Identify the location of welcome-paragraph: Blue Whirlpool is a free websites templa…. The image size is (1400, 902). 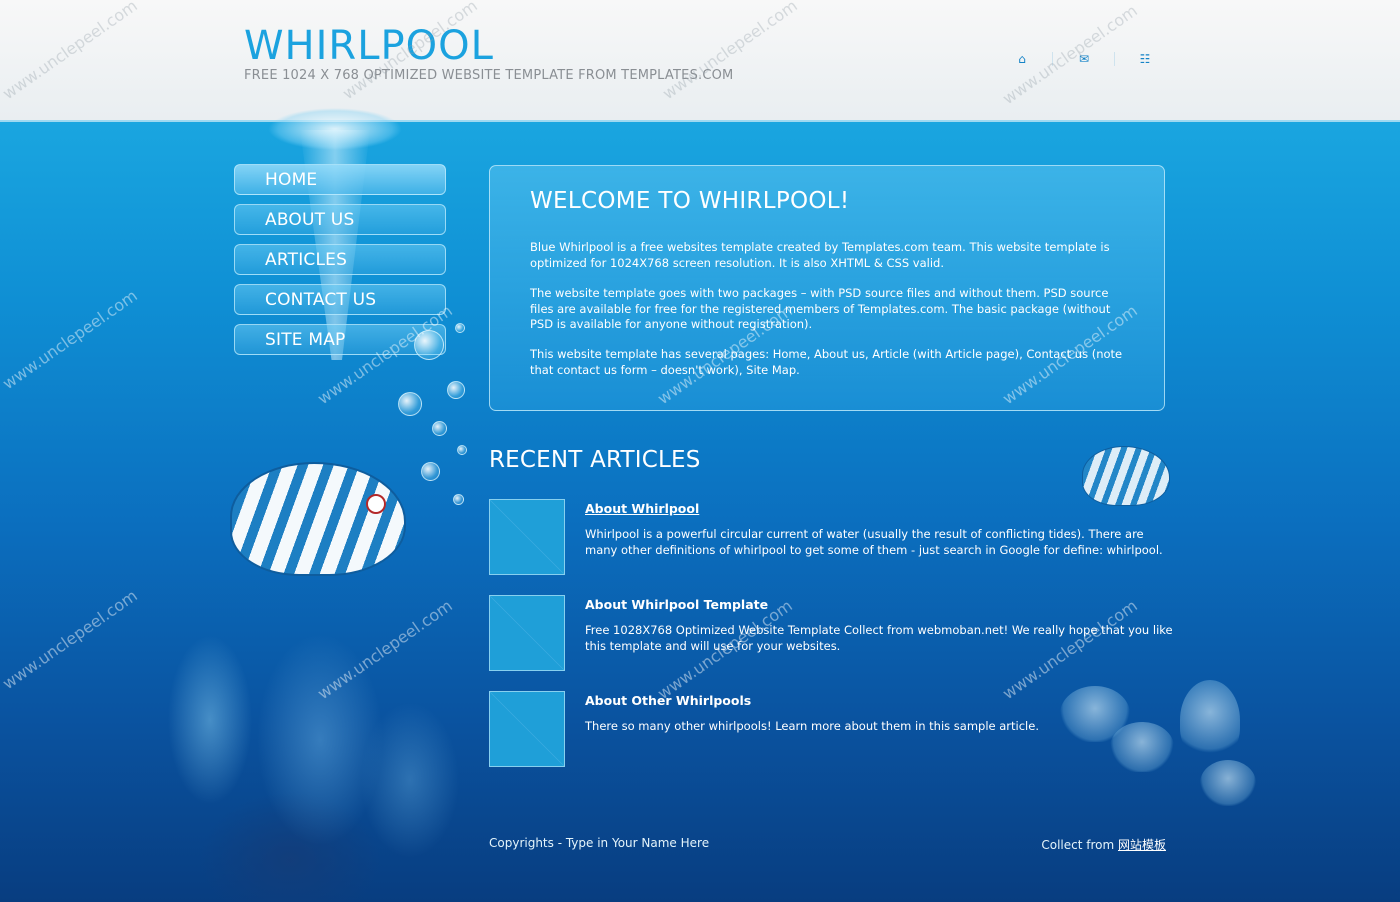
(820, 255).